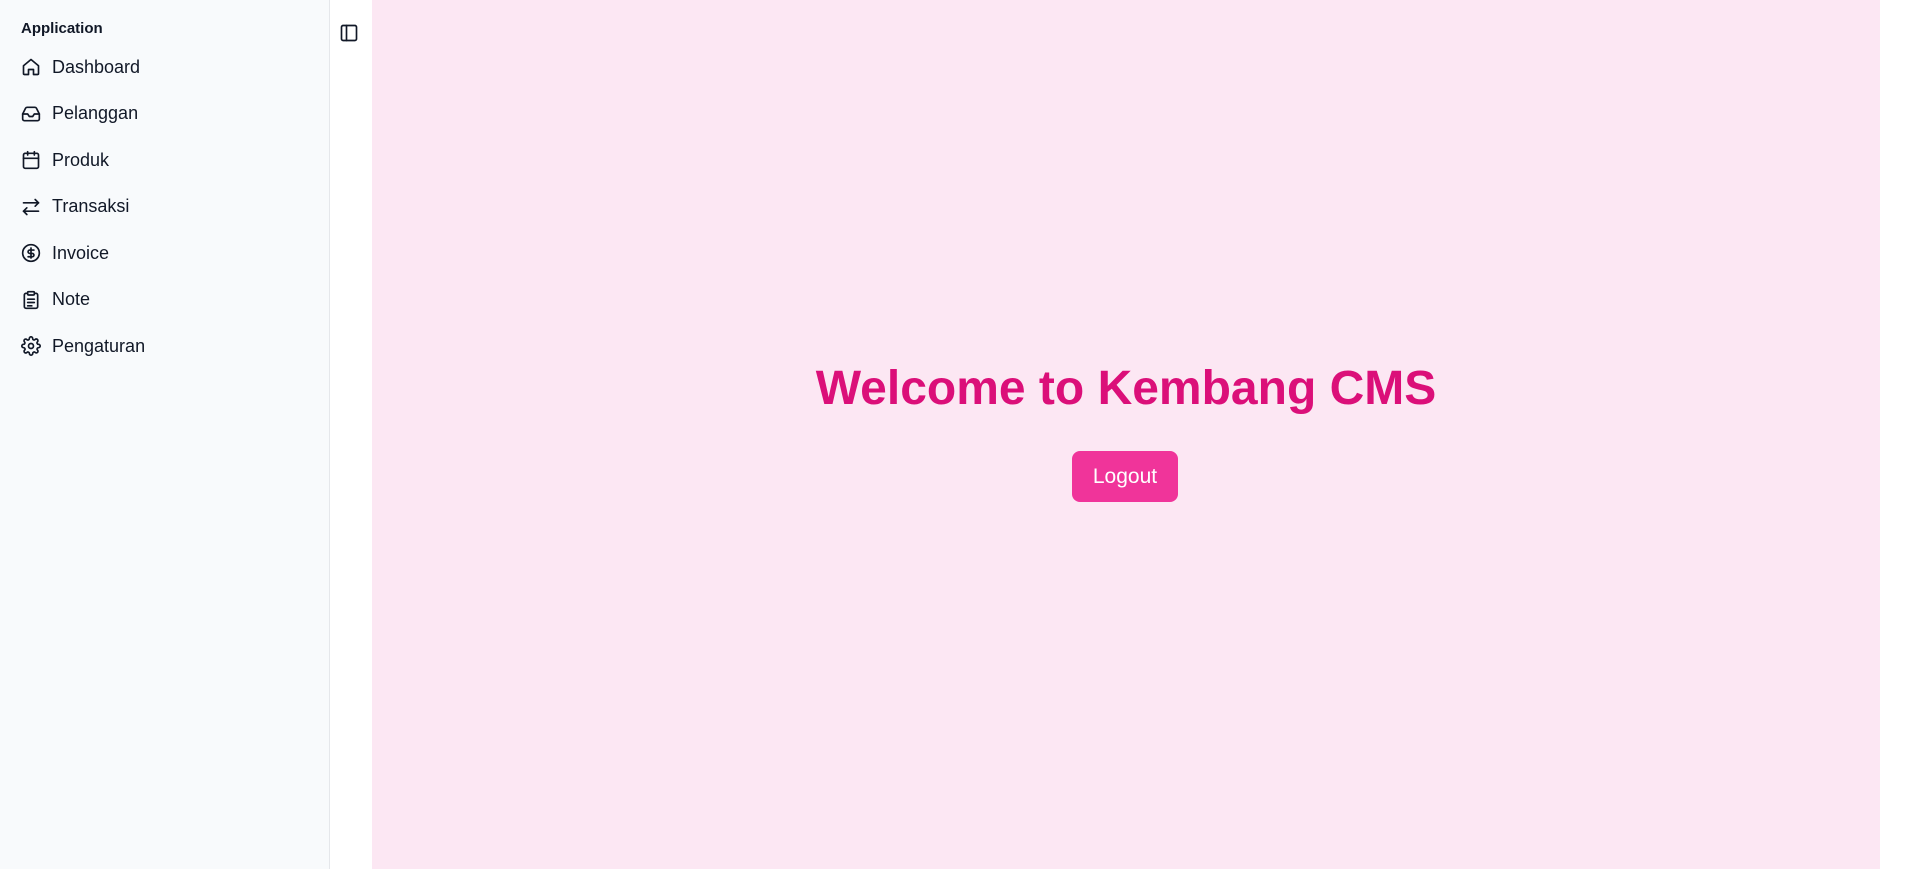 This screenshot has height=869, width=1919. Describe the element at coordinates (81, 159) in the screenshot. I see `sidebar-item-label: Produk` at that location.